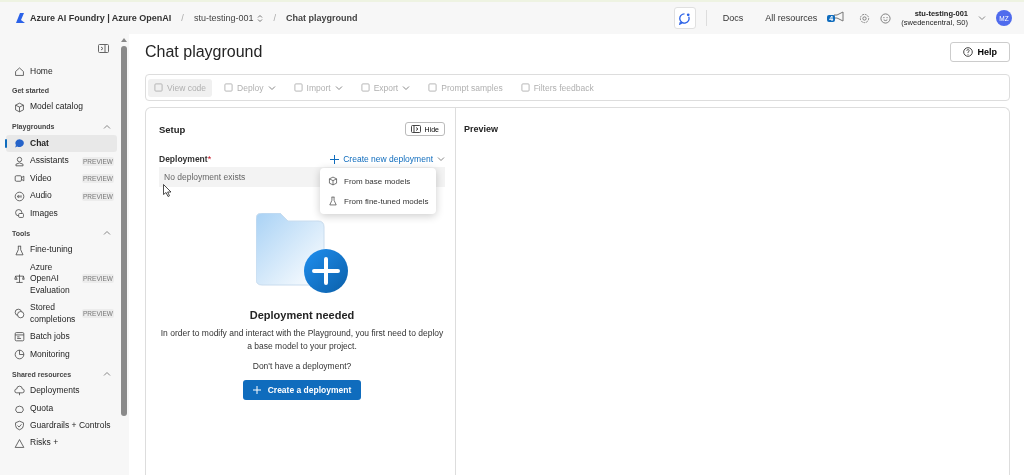 This screenshot has height=475, width=1024. What do you see at coordinates (204, 52) in the screenshot?
I see `page-title: Chat playground` at bounding box center [204, 52].